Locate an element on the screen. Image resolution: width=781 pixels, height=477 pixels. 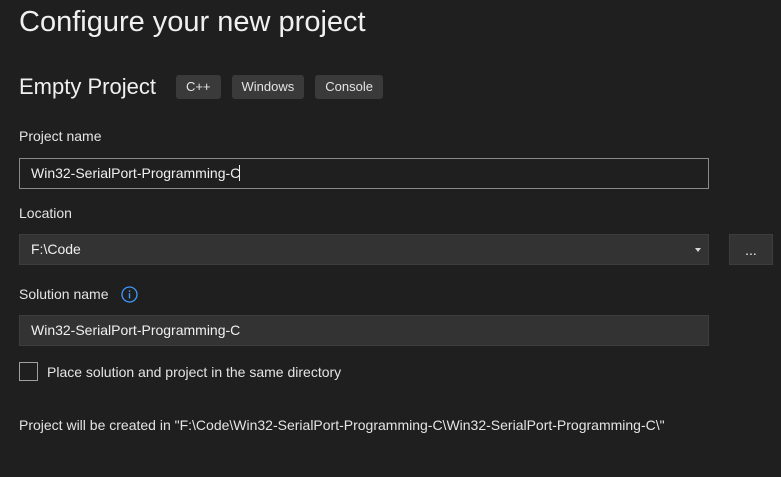
tag-console: Console is located at coordinates (349, 87).